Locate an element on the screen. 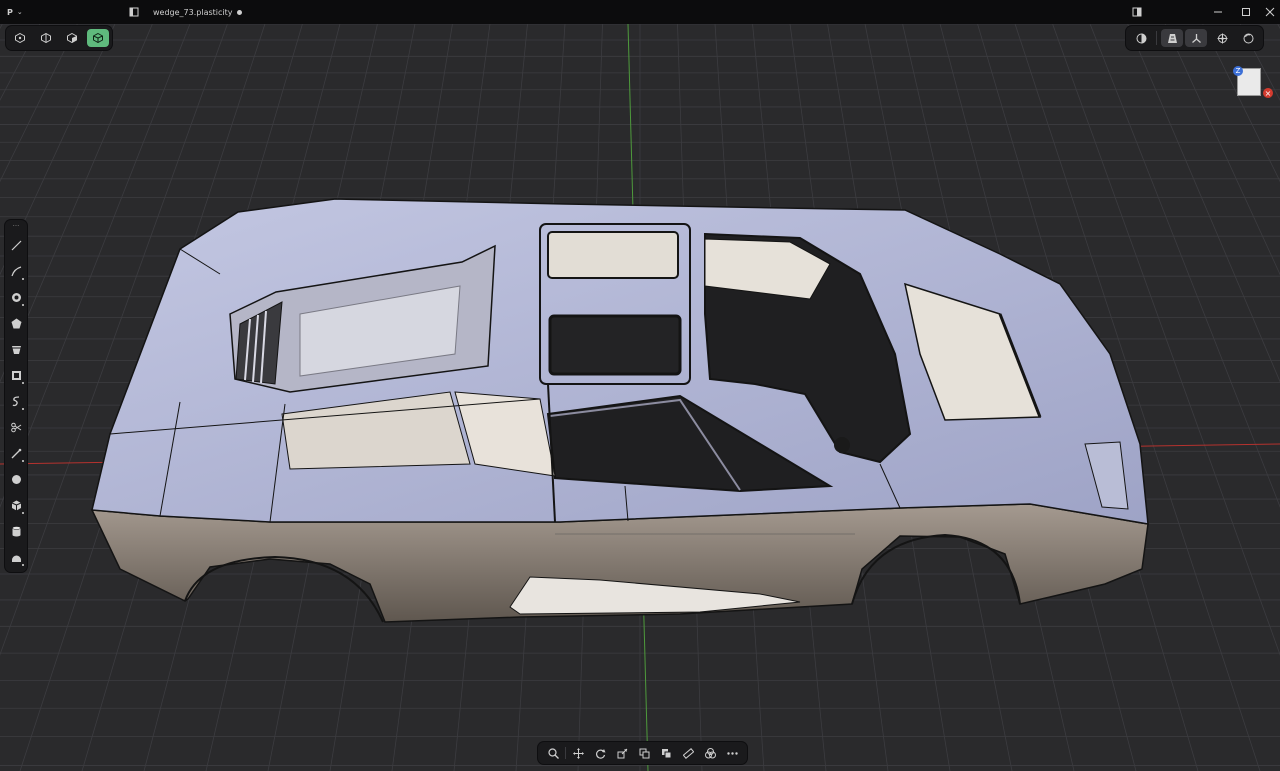 This screenshot has width=1280, height=771. move-button is located at coordinates (578, 753).